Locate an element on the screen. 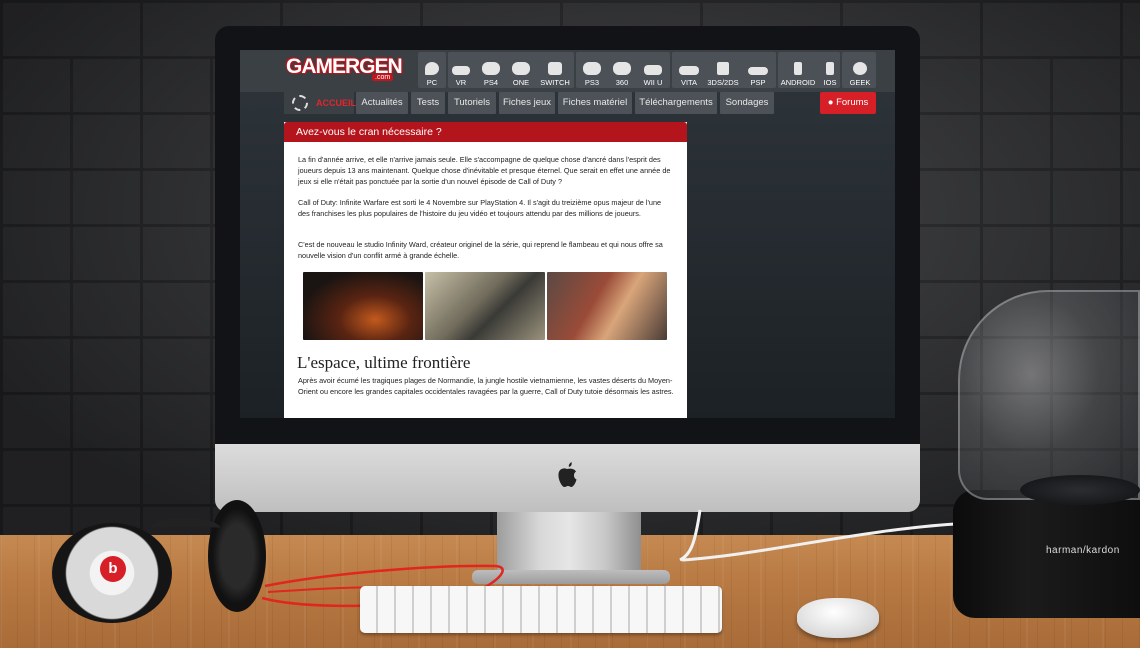 The image size is (1140, 648). mouse is located at coordinates (838, 618).